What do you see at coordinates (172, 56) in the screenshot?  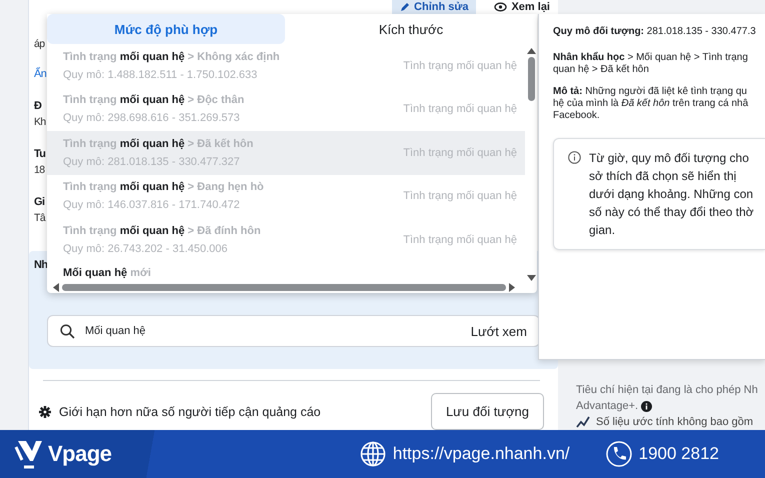 I see `suggestion-title: Tình trạng mối quan hệ > Không xác định` at bounding box center [172, 56].